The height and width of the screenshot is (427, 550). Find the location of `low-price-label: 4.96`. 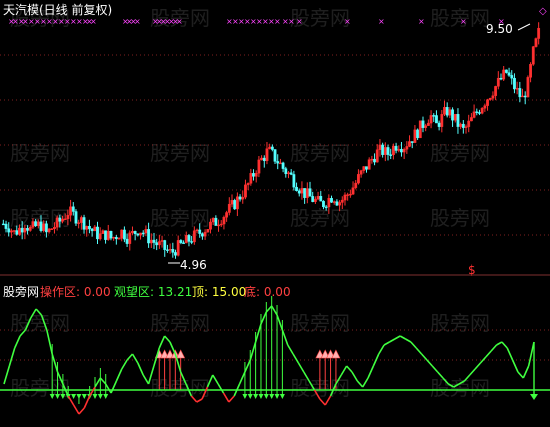

low-price-label: 4.96 is located at coordinates (193, 265).